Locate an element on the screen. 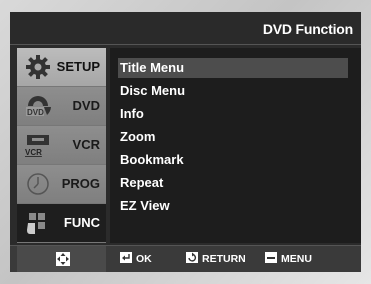 The width and height of the screenshot is (371, 284). sidebar-item-dvd: DVD DVD is located at coordinates (61, 106).